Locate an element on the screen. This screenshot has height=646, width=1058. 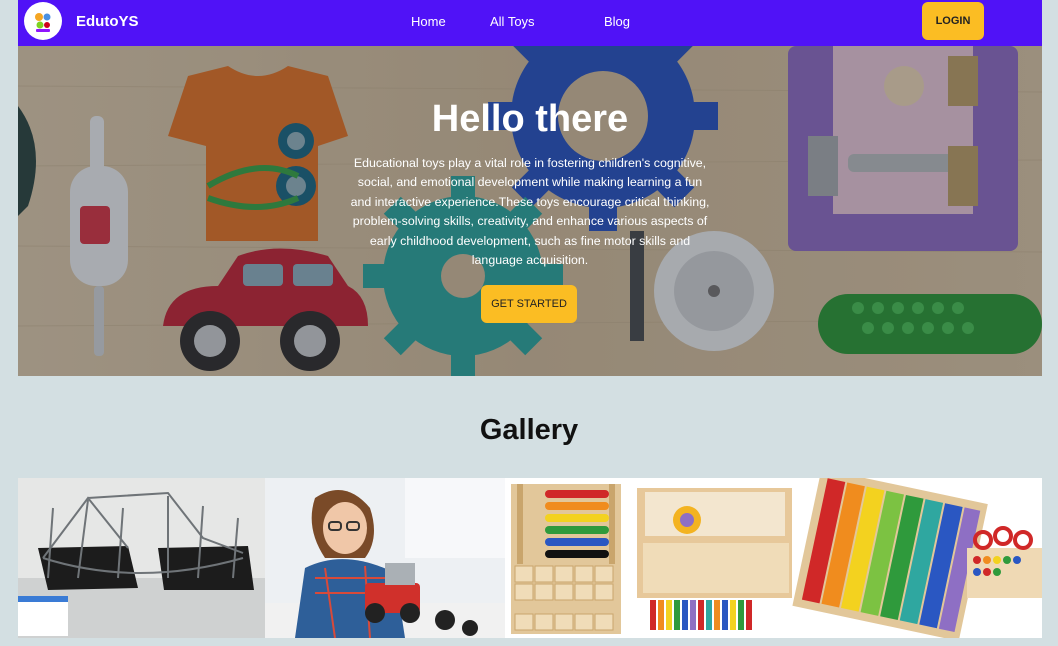
gallery-image-girl-robot is located at coordinates (385, 558).